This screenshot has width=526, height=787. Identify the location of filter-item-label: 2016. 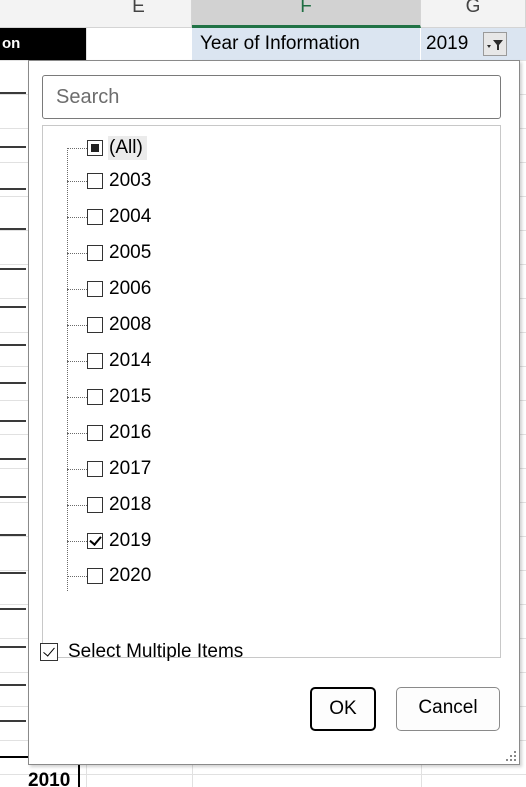
(130, 432).